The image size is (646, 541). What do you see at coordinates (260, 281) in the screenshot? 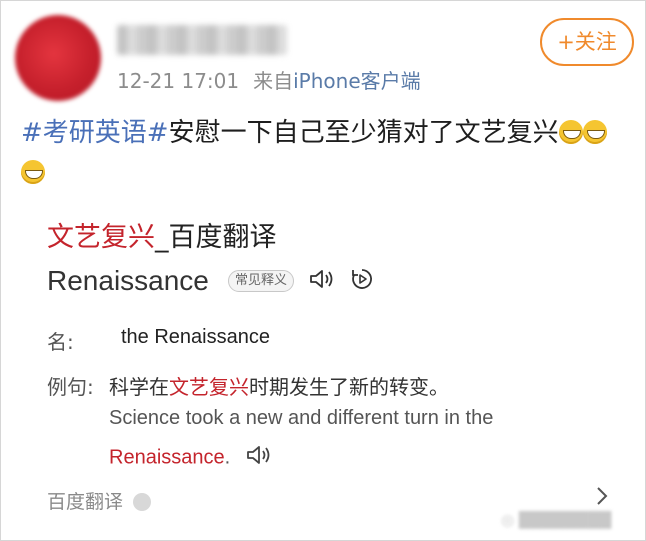
I see `common-meaning-badge: 常见释义` at bounding box center [260, 281].